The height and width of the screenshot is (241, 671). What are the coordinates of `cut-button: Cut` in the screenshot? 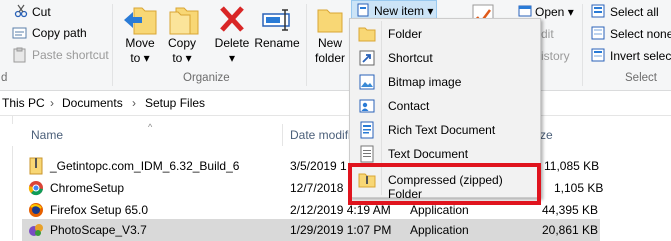 It's located at (41, 12).